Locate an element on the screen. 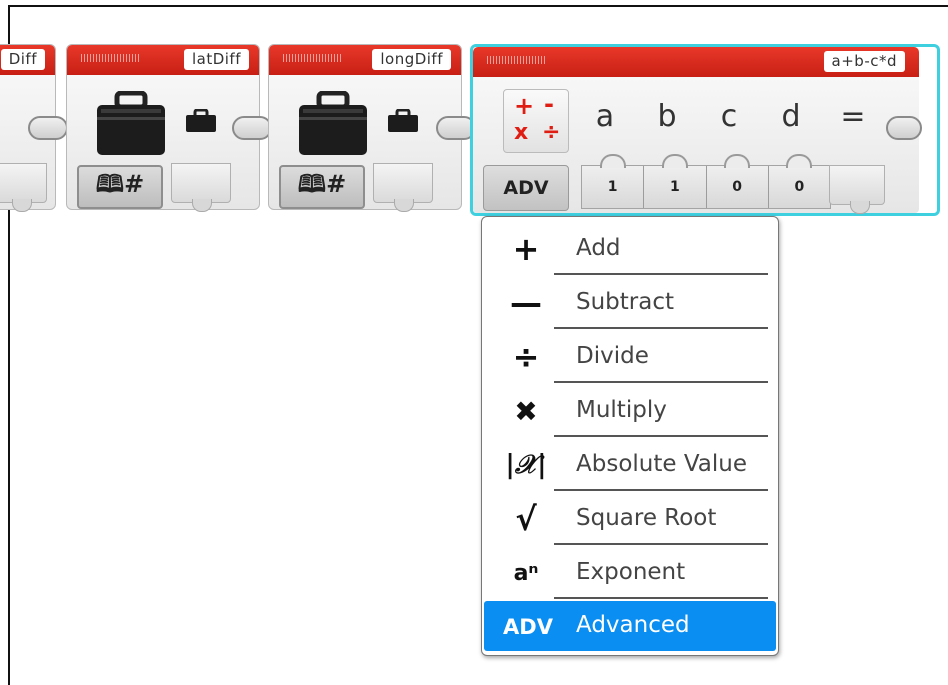  block-header: Diff is located at coordinates (27, 60).